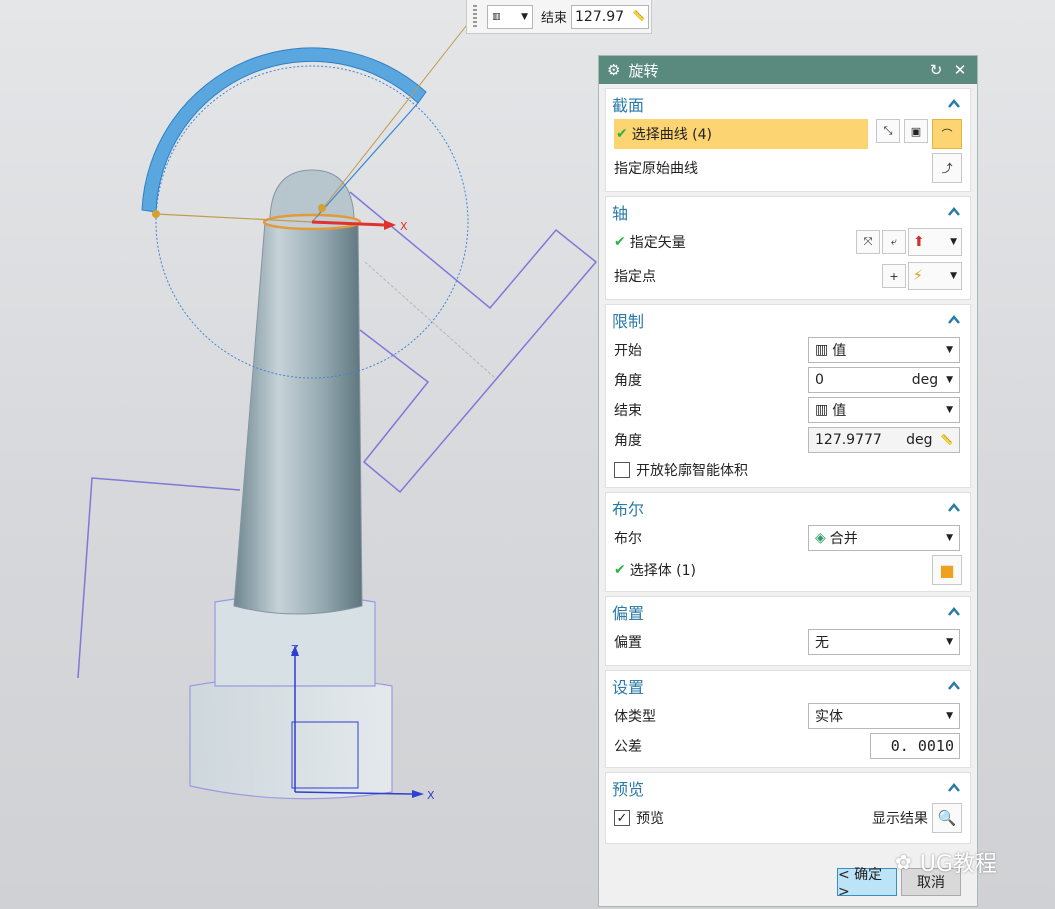  I want to click on body-type-select: 实体 ▼, so click(884, 716).